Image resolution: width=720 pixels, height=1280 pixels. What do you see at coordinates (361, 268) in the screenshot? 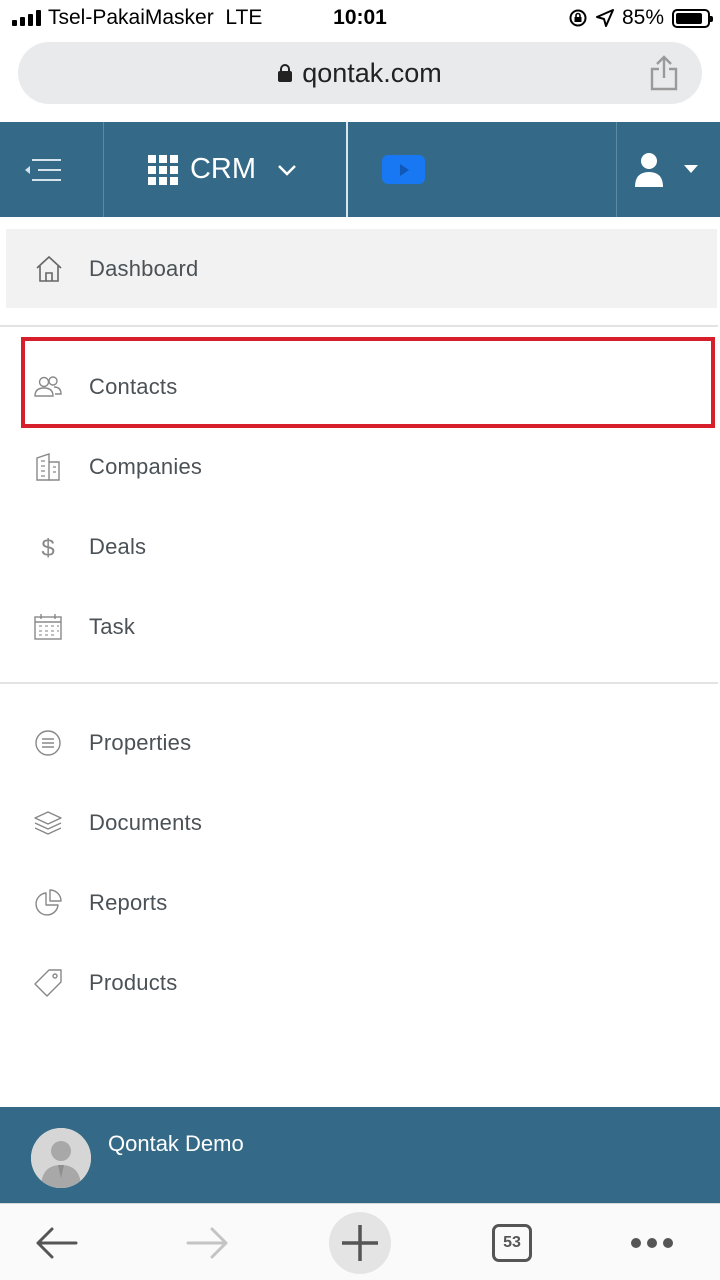
I see `sidebar-item-dashboard: Dashboard` at bounding box center [361, 268].